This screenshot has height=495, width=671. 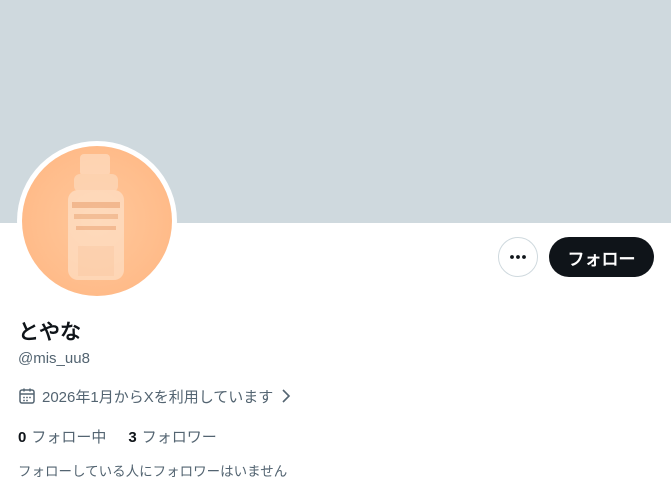 What do you see at coordinates (179, 437) in the screenshot?
I see `followers-label: フォロワー` at bounding box center [179, 437].